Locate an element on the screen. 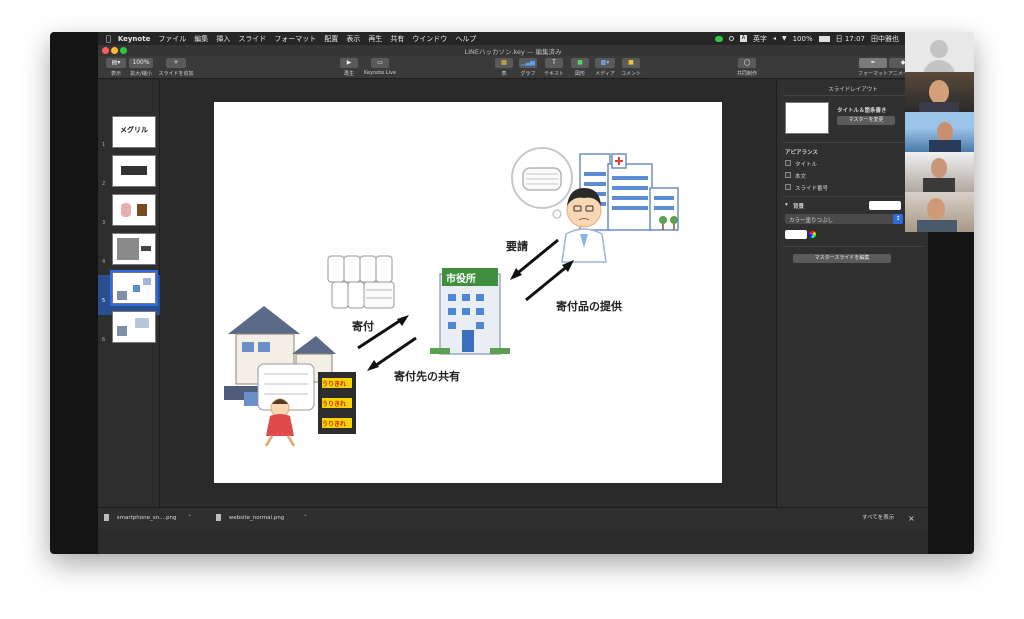 The height and width of the screenshot is (619, 1024). input-a-icon: A is located at coordinates (743, 38).